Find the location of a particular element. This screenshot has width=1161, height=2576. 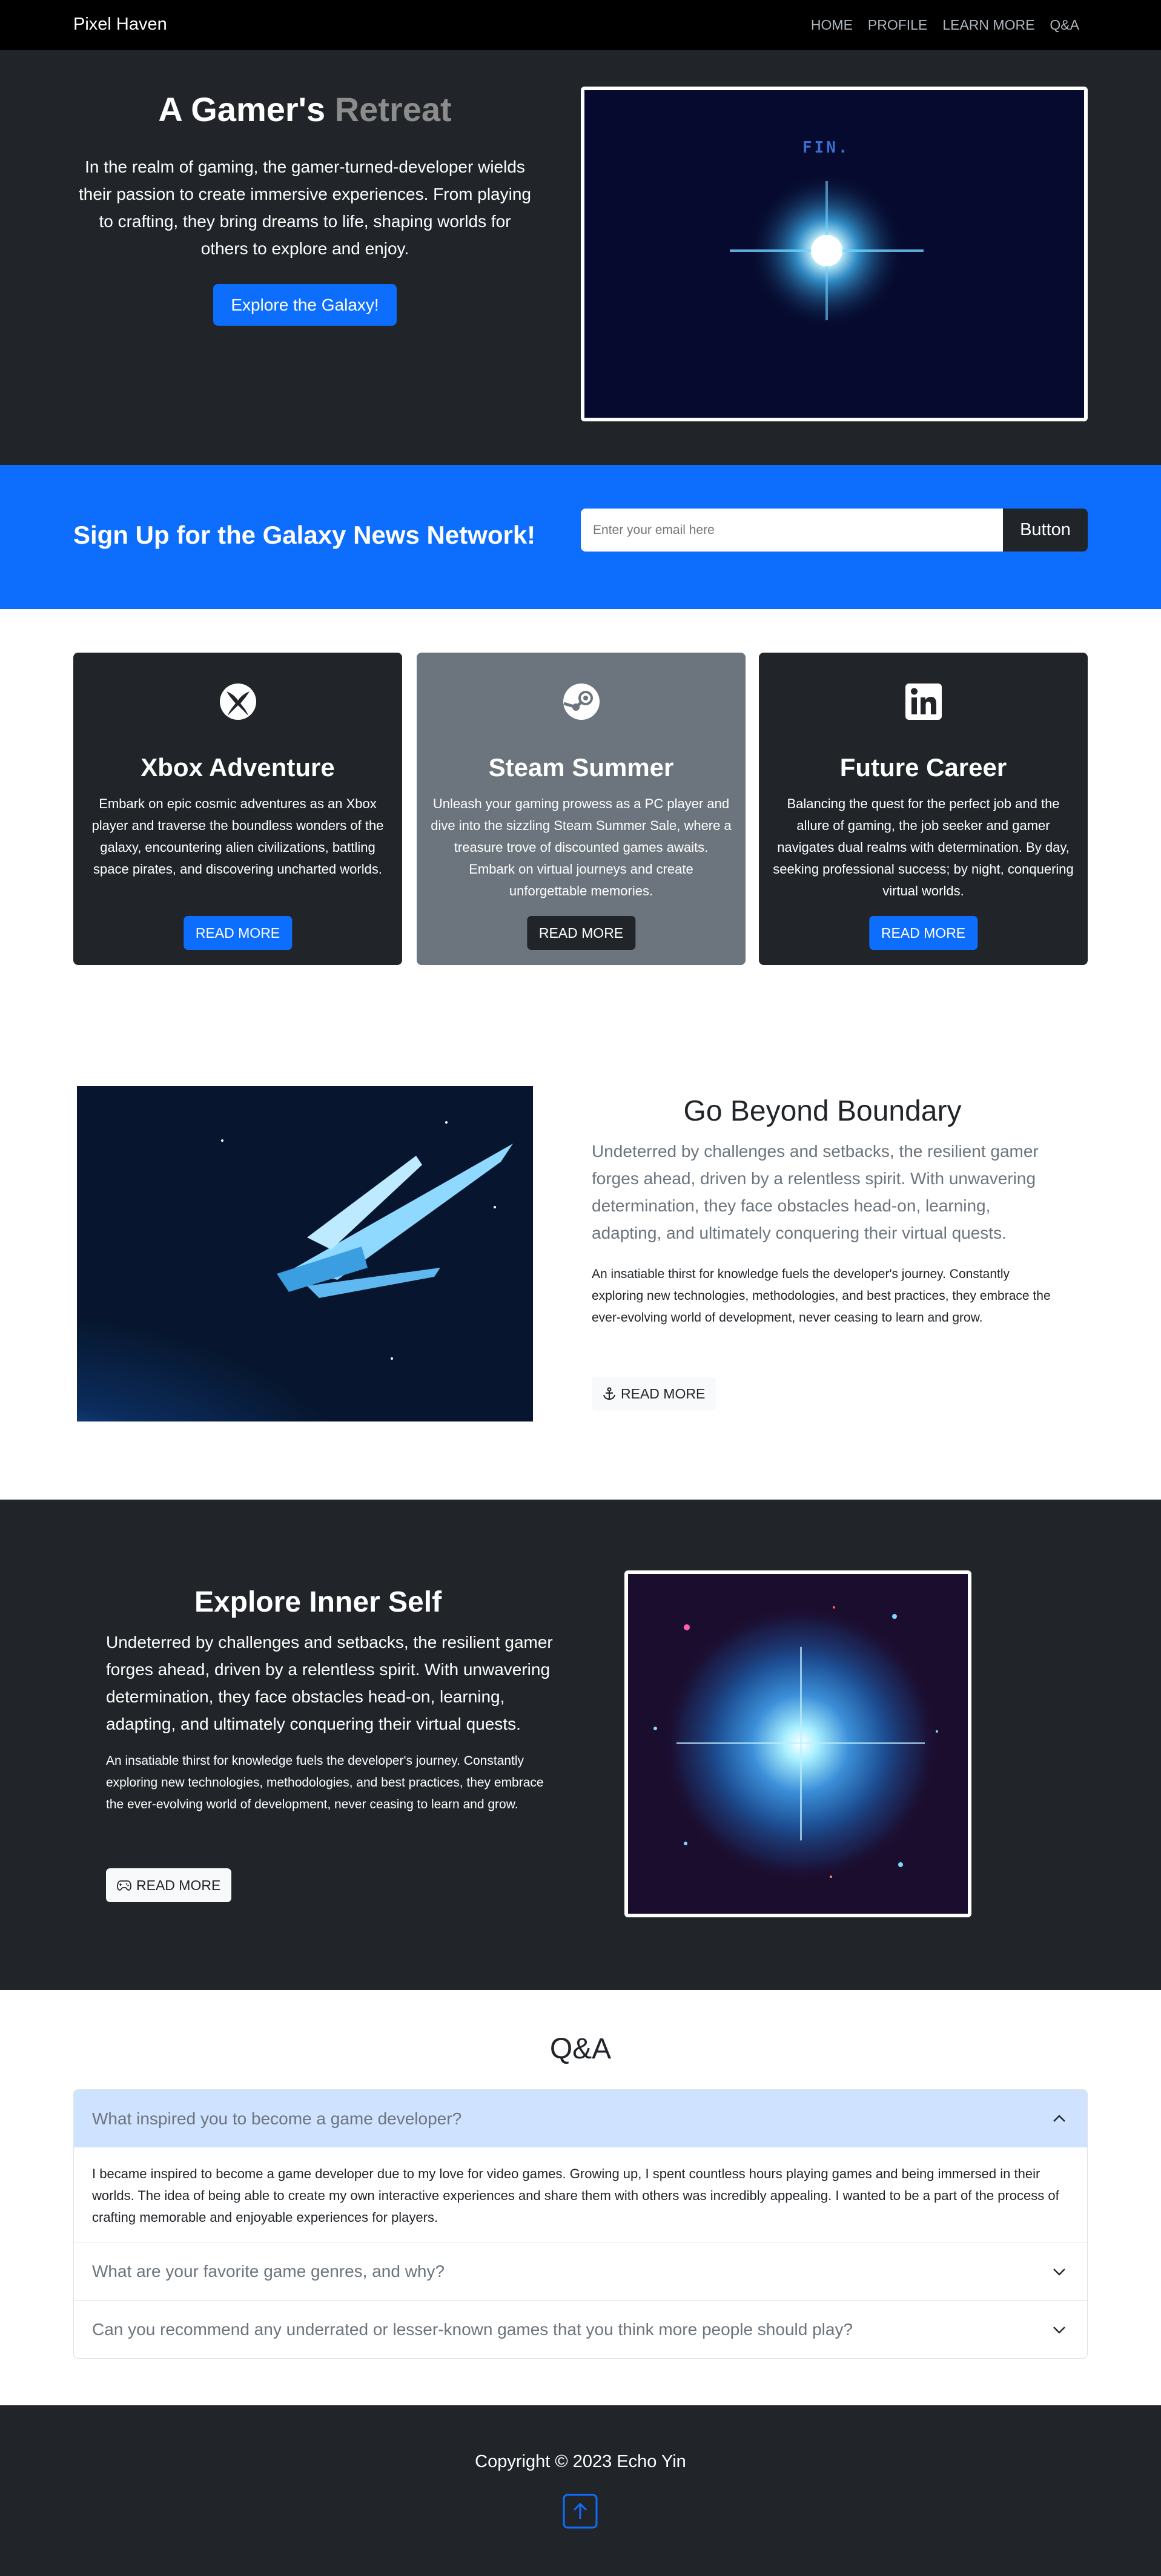

boundary-read-more-button: READ MORE is located at coordinates (654, 1394).